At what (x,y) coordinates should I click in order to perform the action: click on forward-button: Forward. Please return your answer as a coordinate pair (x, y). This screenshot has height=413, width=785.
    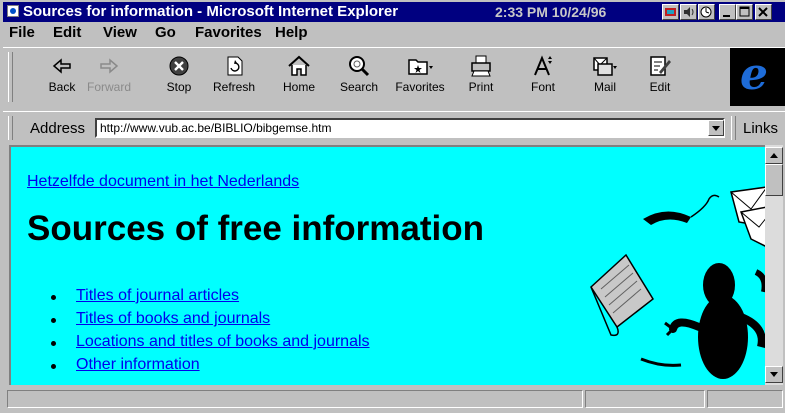
    Looking at the image, I should click on (109, 77).